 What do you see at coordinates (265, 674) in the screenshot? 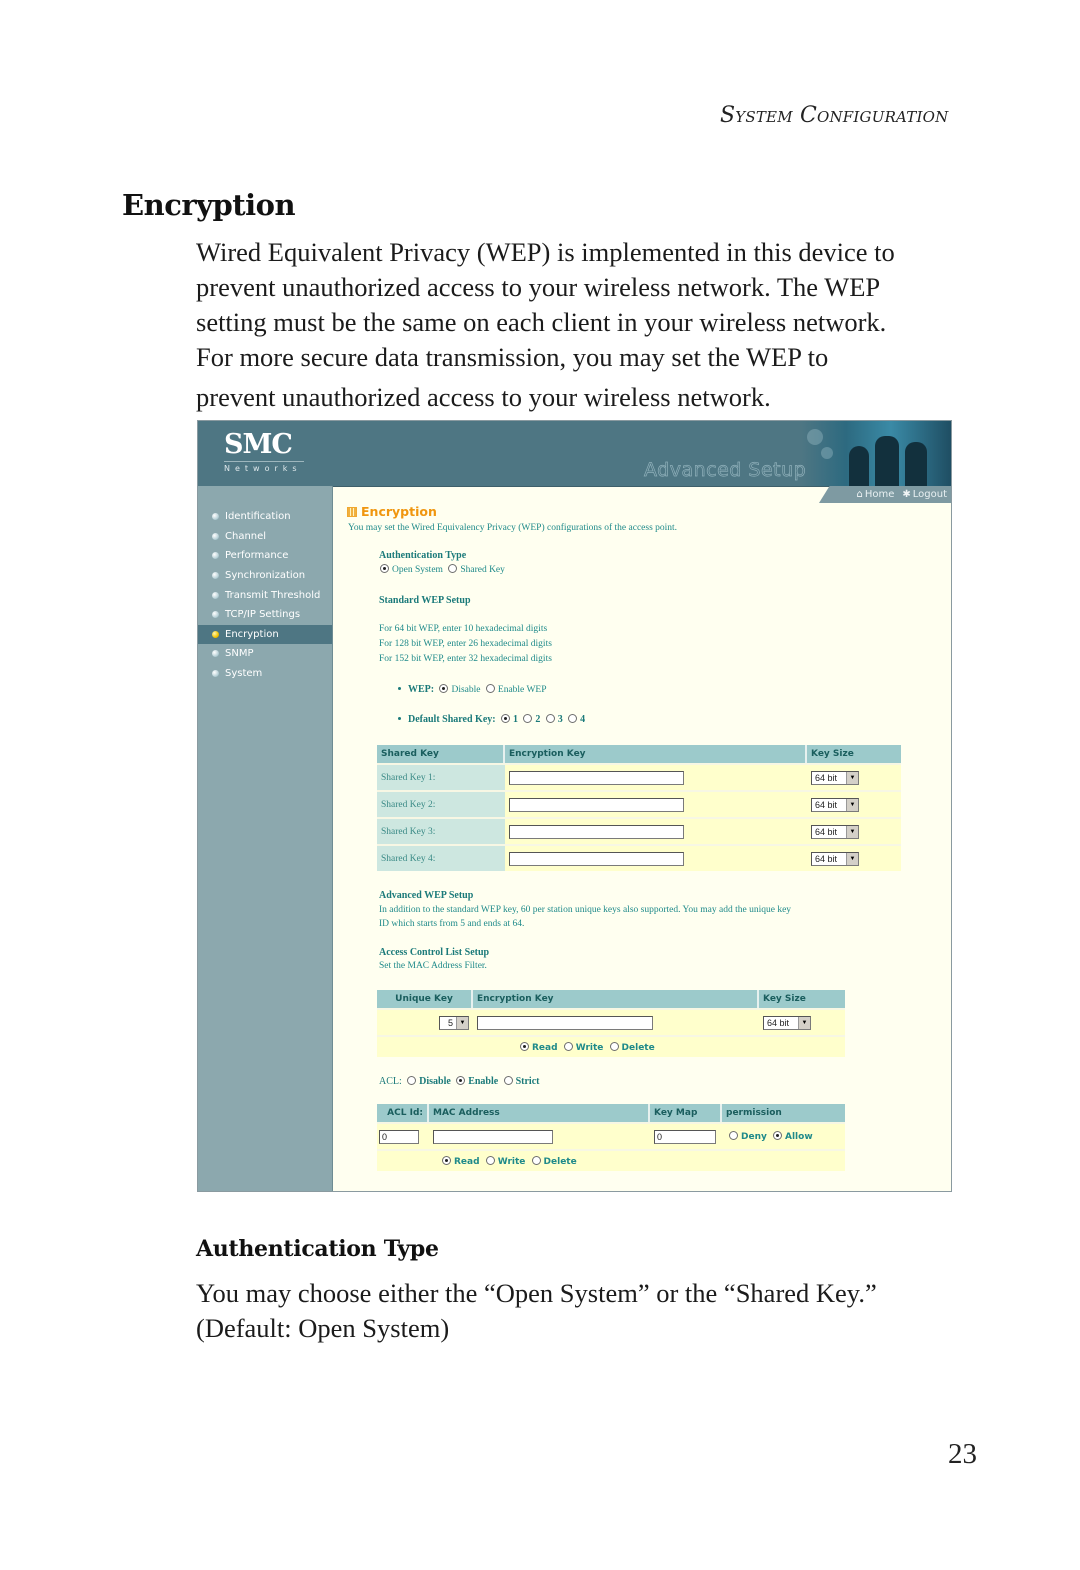
I see `sidebar-item-system: System` at bounding box center [265, 674].